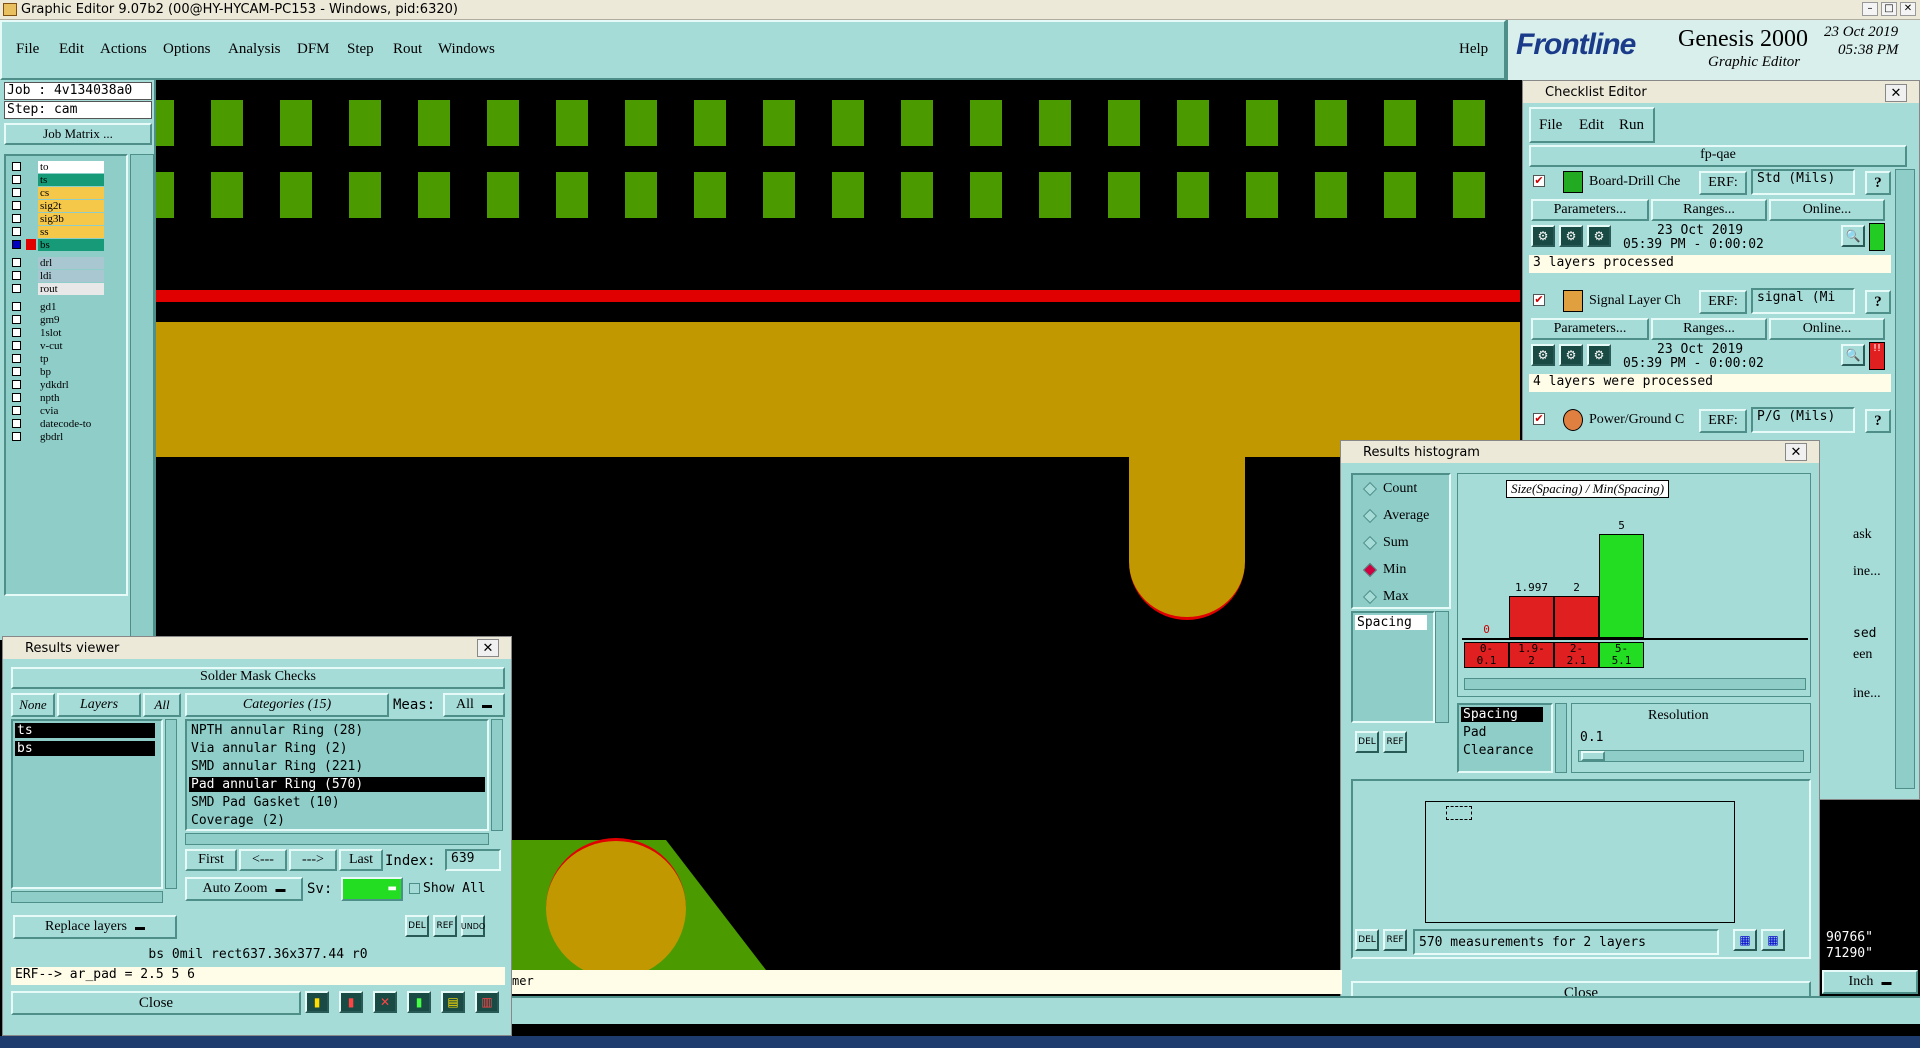  What do you see at coordinates (58, 371) in the screenshot?
I see `layer-row-bp: bp` at bounding box center [58, 371].